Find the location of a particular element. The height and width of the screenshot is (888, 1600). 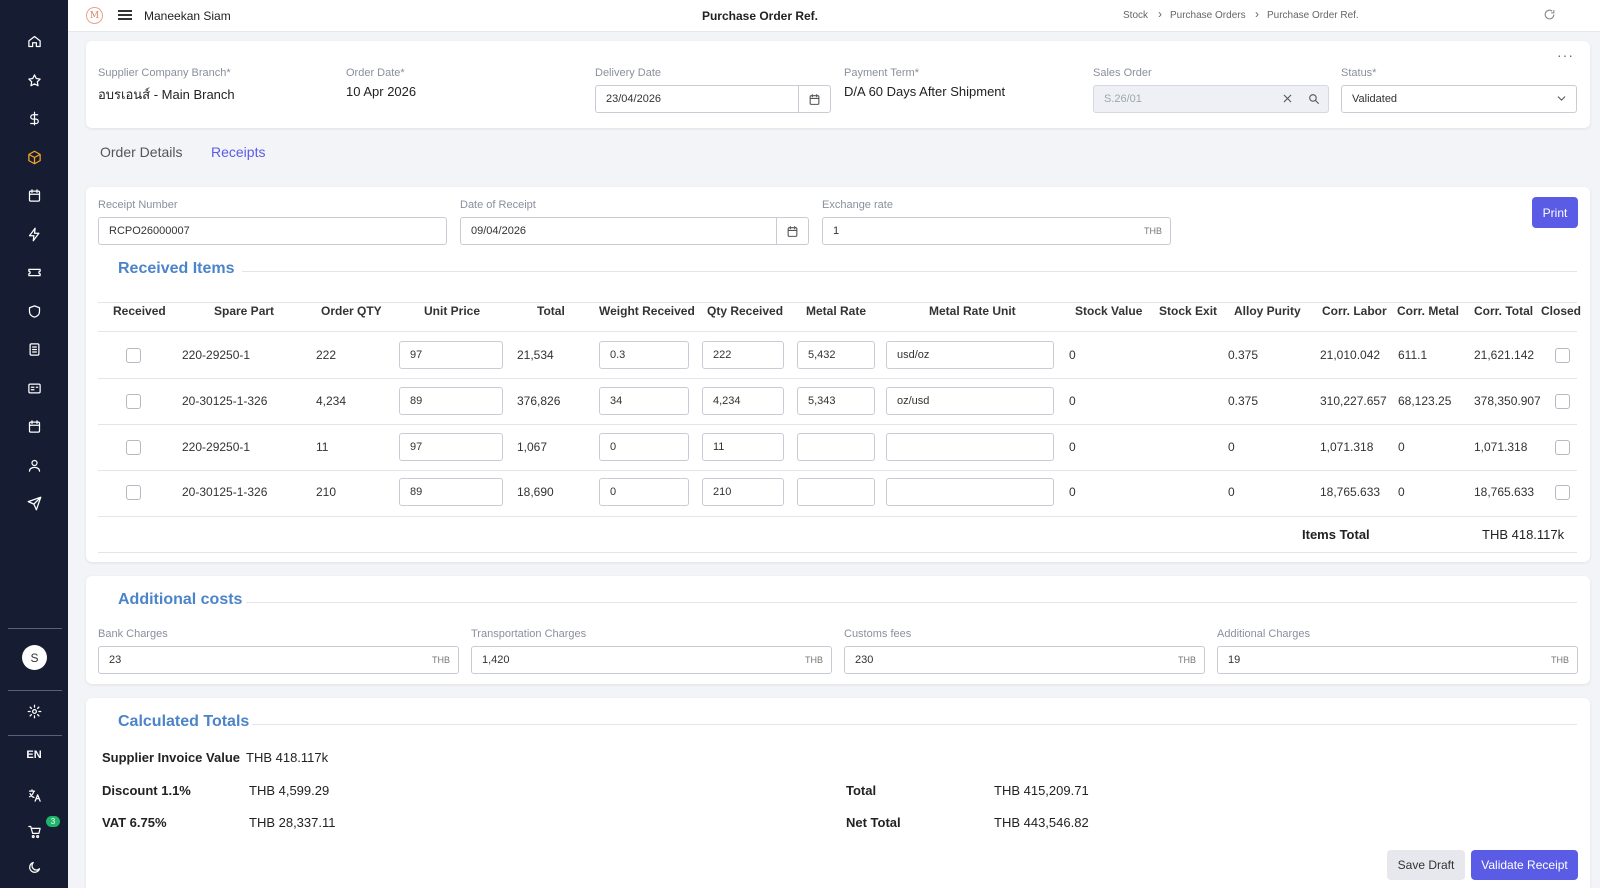

tab-receipts: Receipts is located at coordinates (238, 152).